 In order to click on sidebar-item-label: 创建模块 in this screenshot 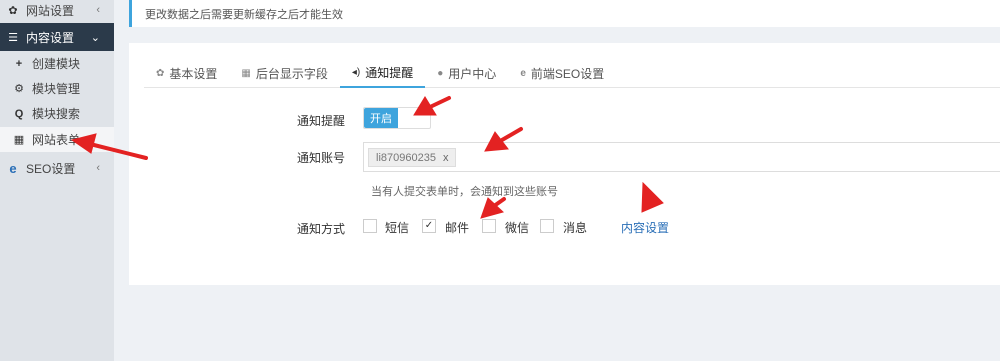, I will do `click(56, 64)`.